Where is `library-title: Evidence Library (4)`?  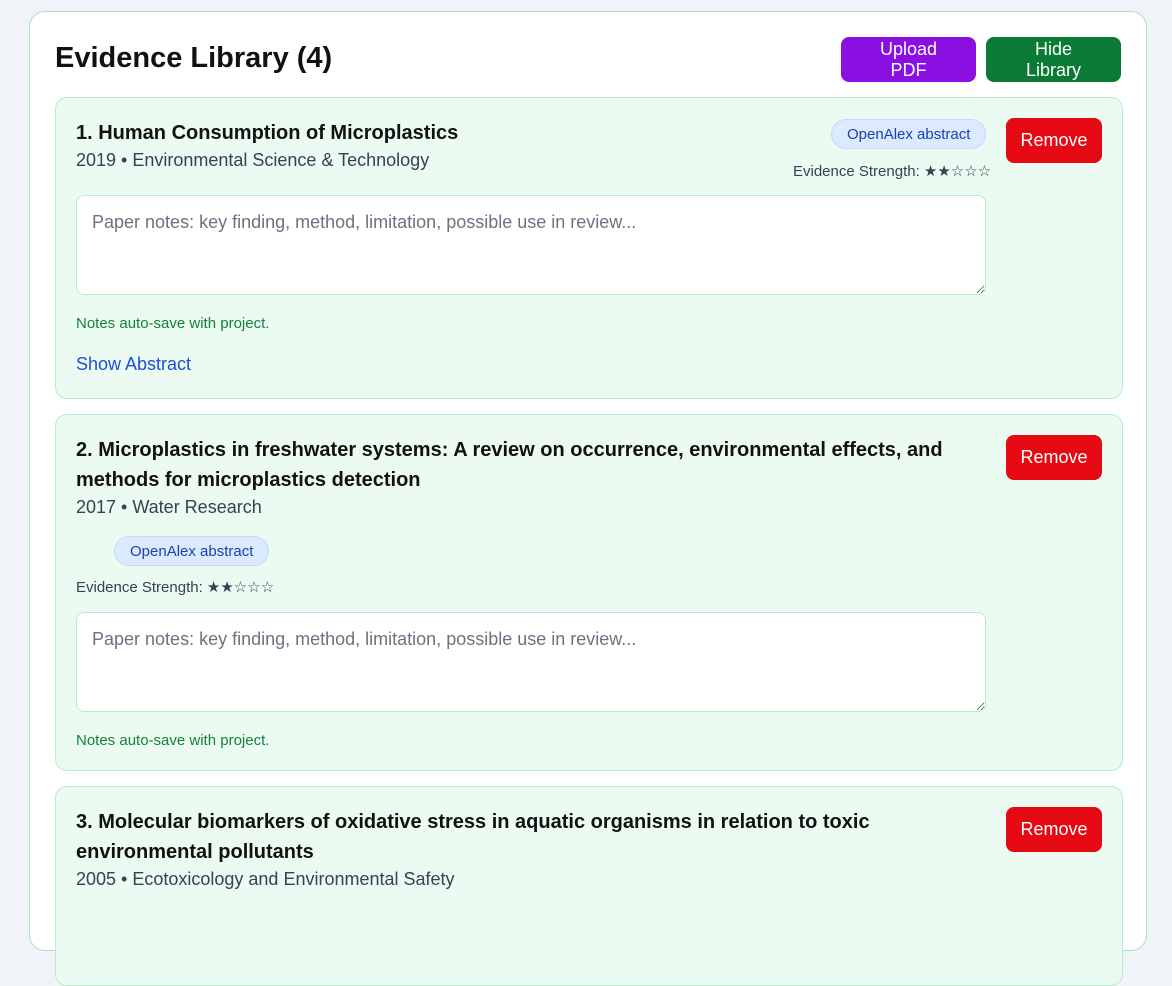 library-title: Evidence Library (4) is located at coordinates (194, 58).